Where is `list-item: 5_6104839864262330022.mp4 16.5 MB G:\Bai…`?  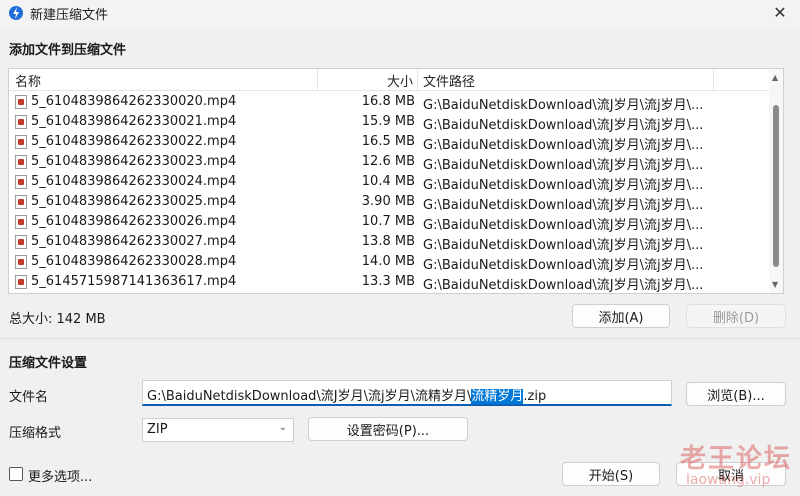
list-item: 5_6104839864262330022.mp4 16.5 MB G:\Bai… is located at coordinates (389, 142).